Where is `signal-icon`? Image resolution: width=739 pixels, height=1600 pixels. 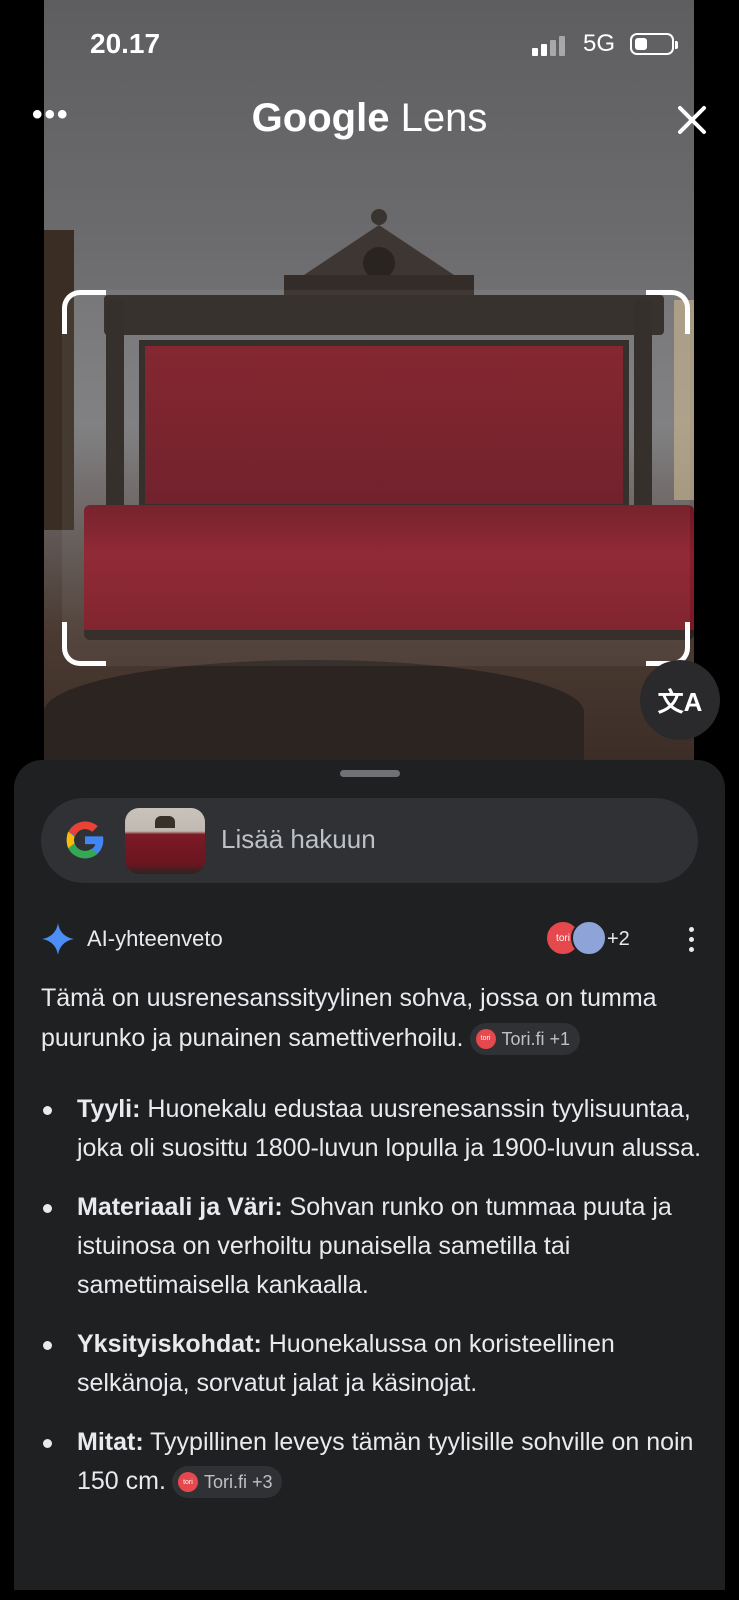
signal-icon is located at coordinates (552, 46).